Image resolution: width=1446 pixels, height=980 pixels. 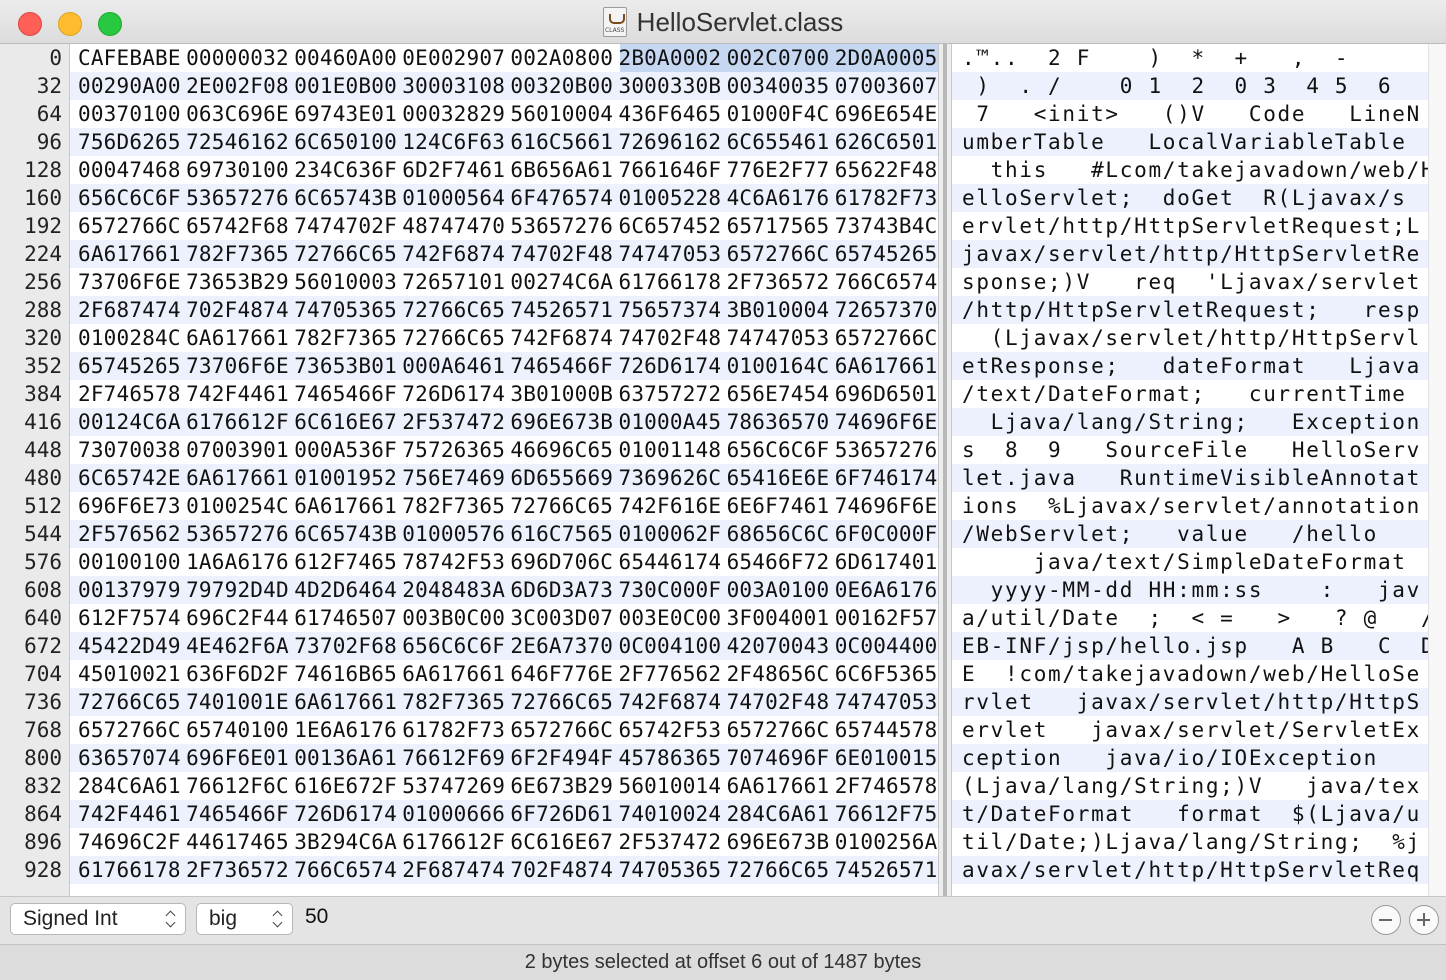 What do you see at coordinates (453, 562) in the screenshot?
I see `hex-word: 78742F53` at bounding box center [453, 562].